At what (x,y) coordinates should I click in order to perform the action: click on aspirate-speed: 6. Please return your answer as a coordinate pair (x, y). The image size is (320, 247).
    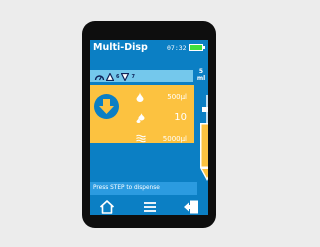
    Looking at the image, I should click on (118, 76).